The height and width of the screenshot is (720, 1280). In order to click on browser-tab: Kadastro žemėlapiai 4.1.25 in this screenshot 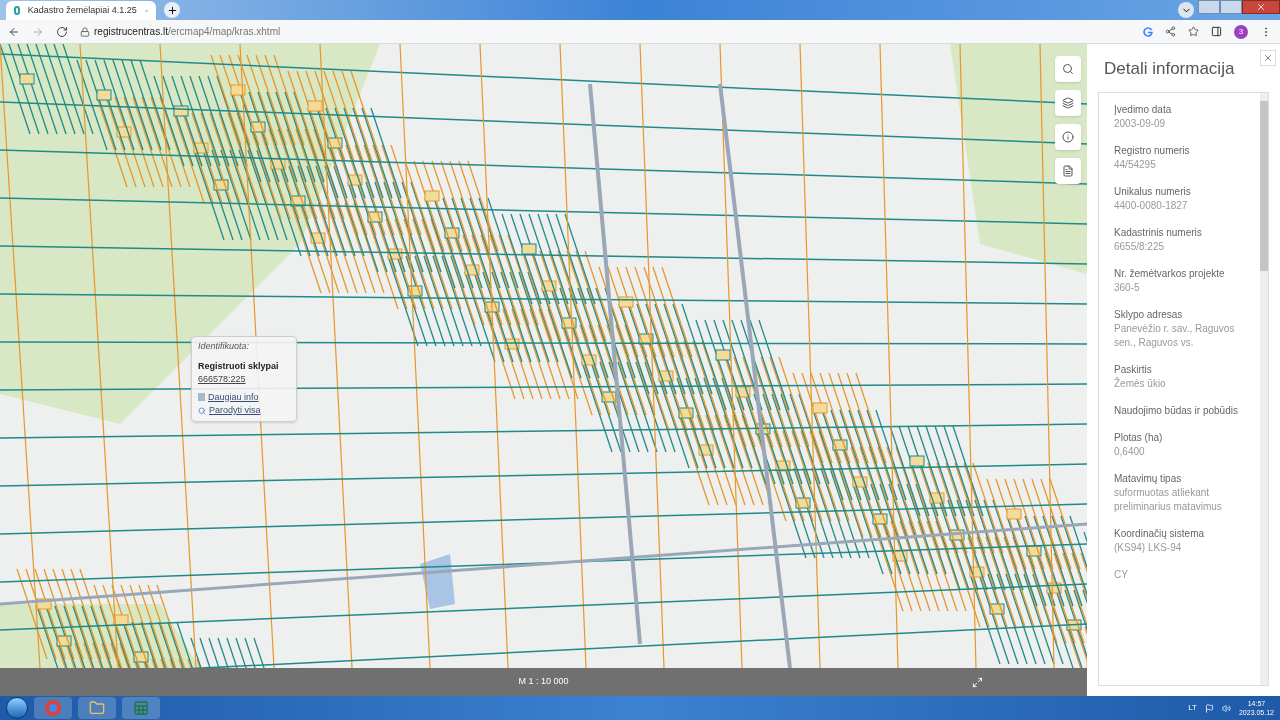, I will do `click(81, 10)`.